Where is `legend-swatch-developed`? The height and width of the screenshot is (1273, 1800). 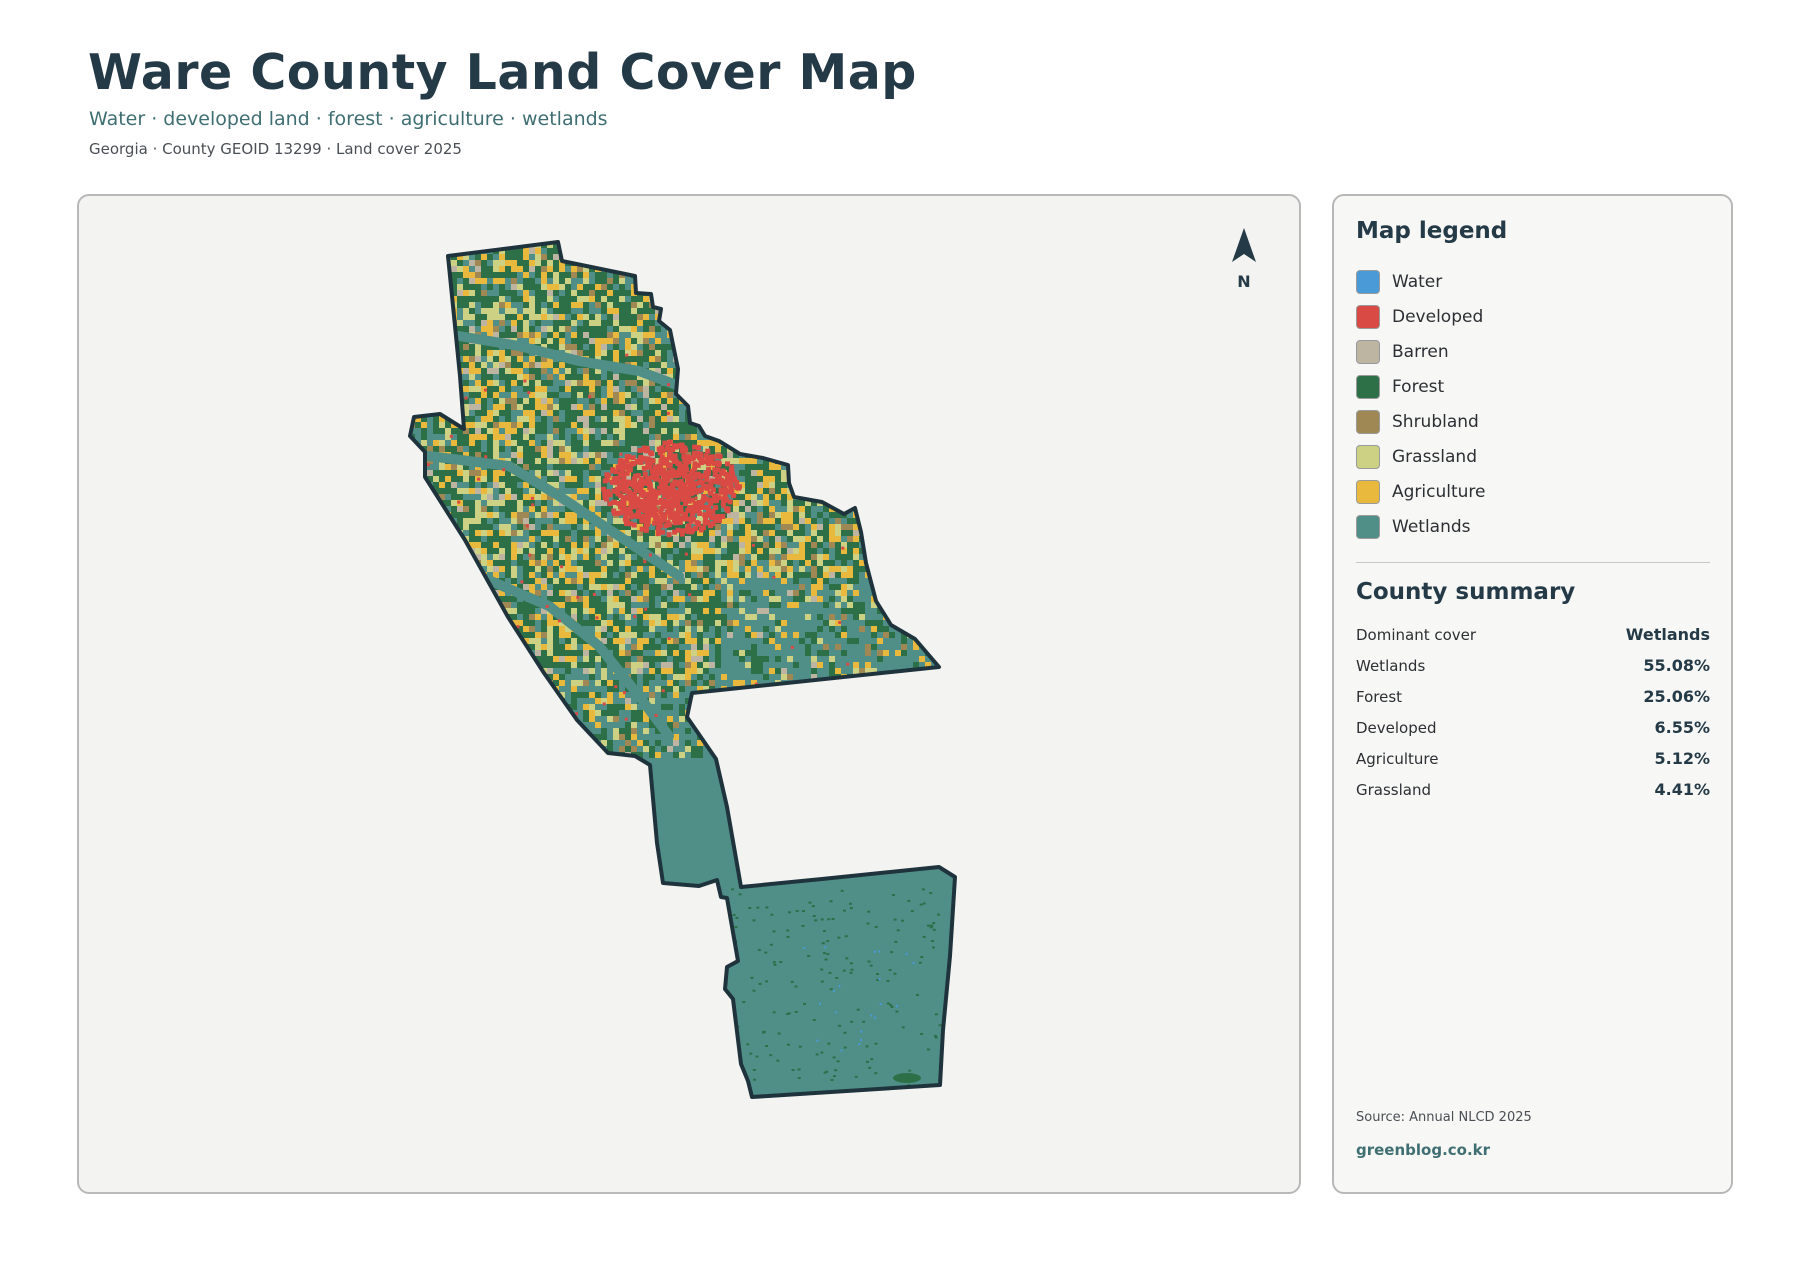
legend-swatch-developed is located at coordinates (1368, 316).